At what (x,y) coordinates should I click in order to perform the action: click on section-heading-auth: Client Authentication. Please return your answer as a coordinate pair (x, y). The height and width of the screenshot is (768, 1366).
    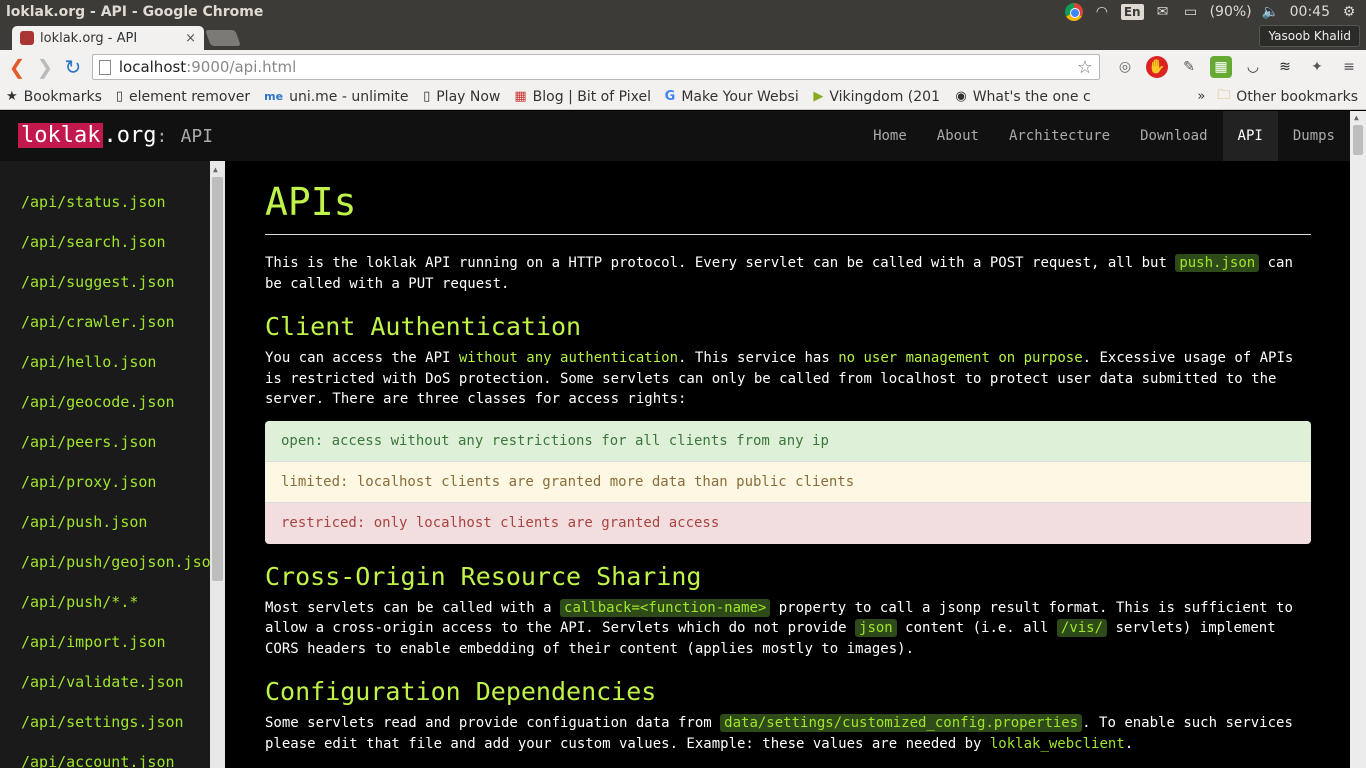
    Looking at the image, I should click on (423, 326).